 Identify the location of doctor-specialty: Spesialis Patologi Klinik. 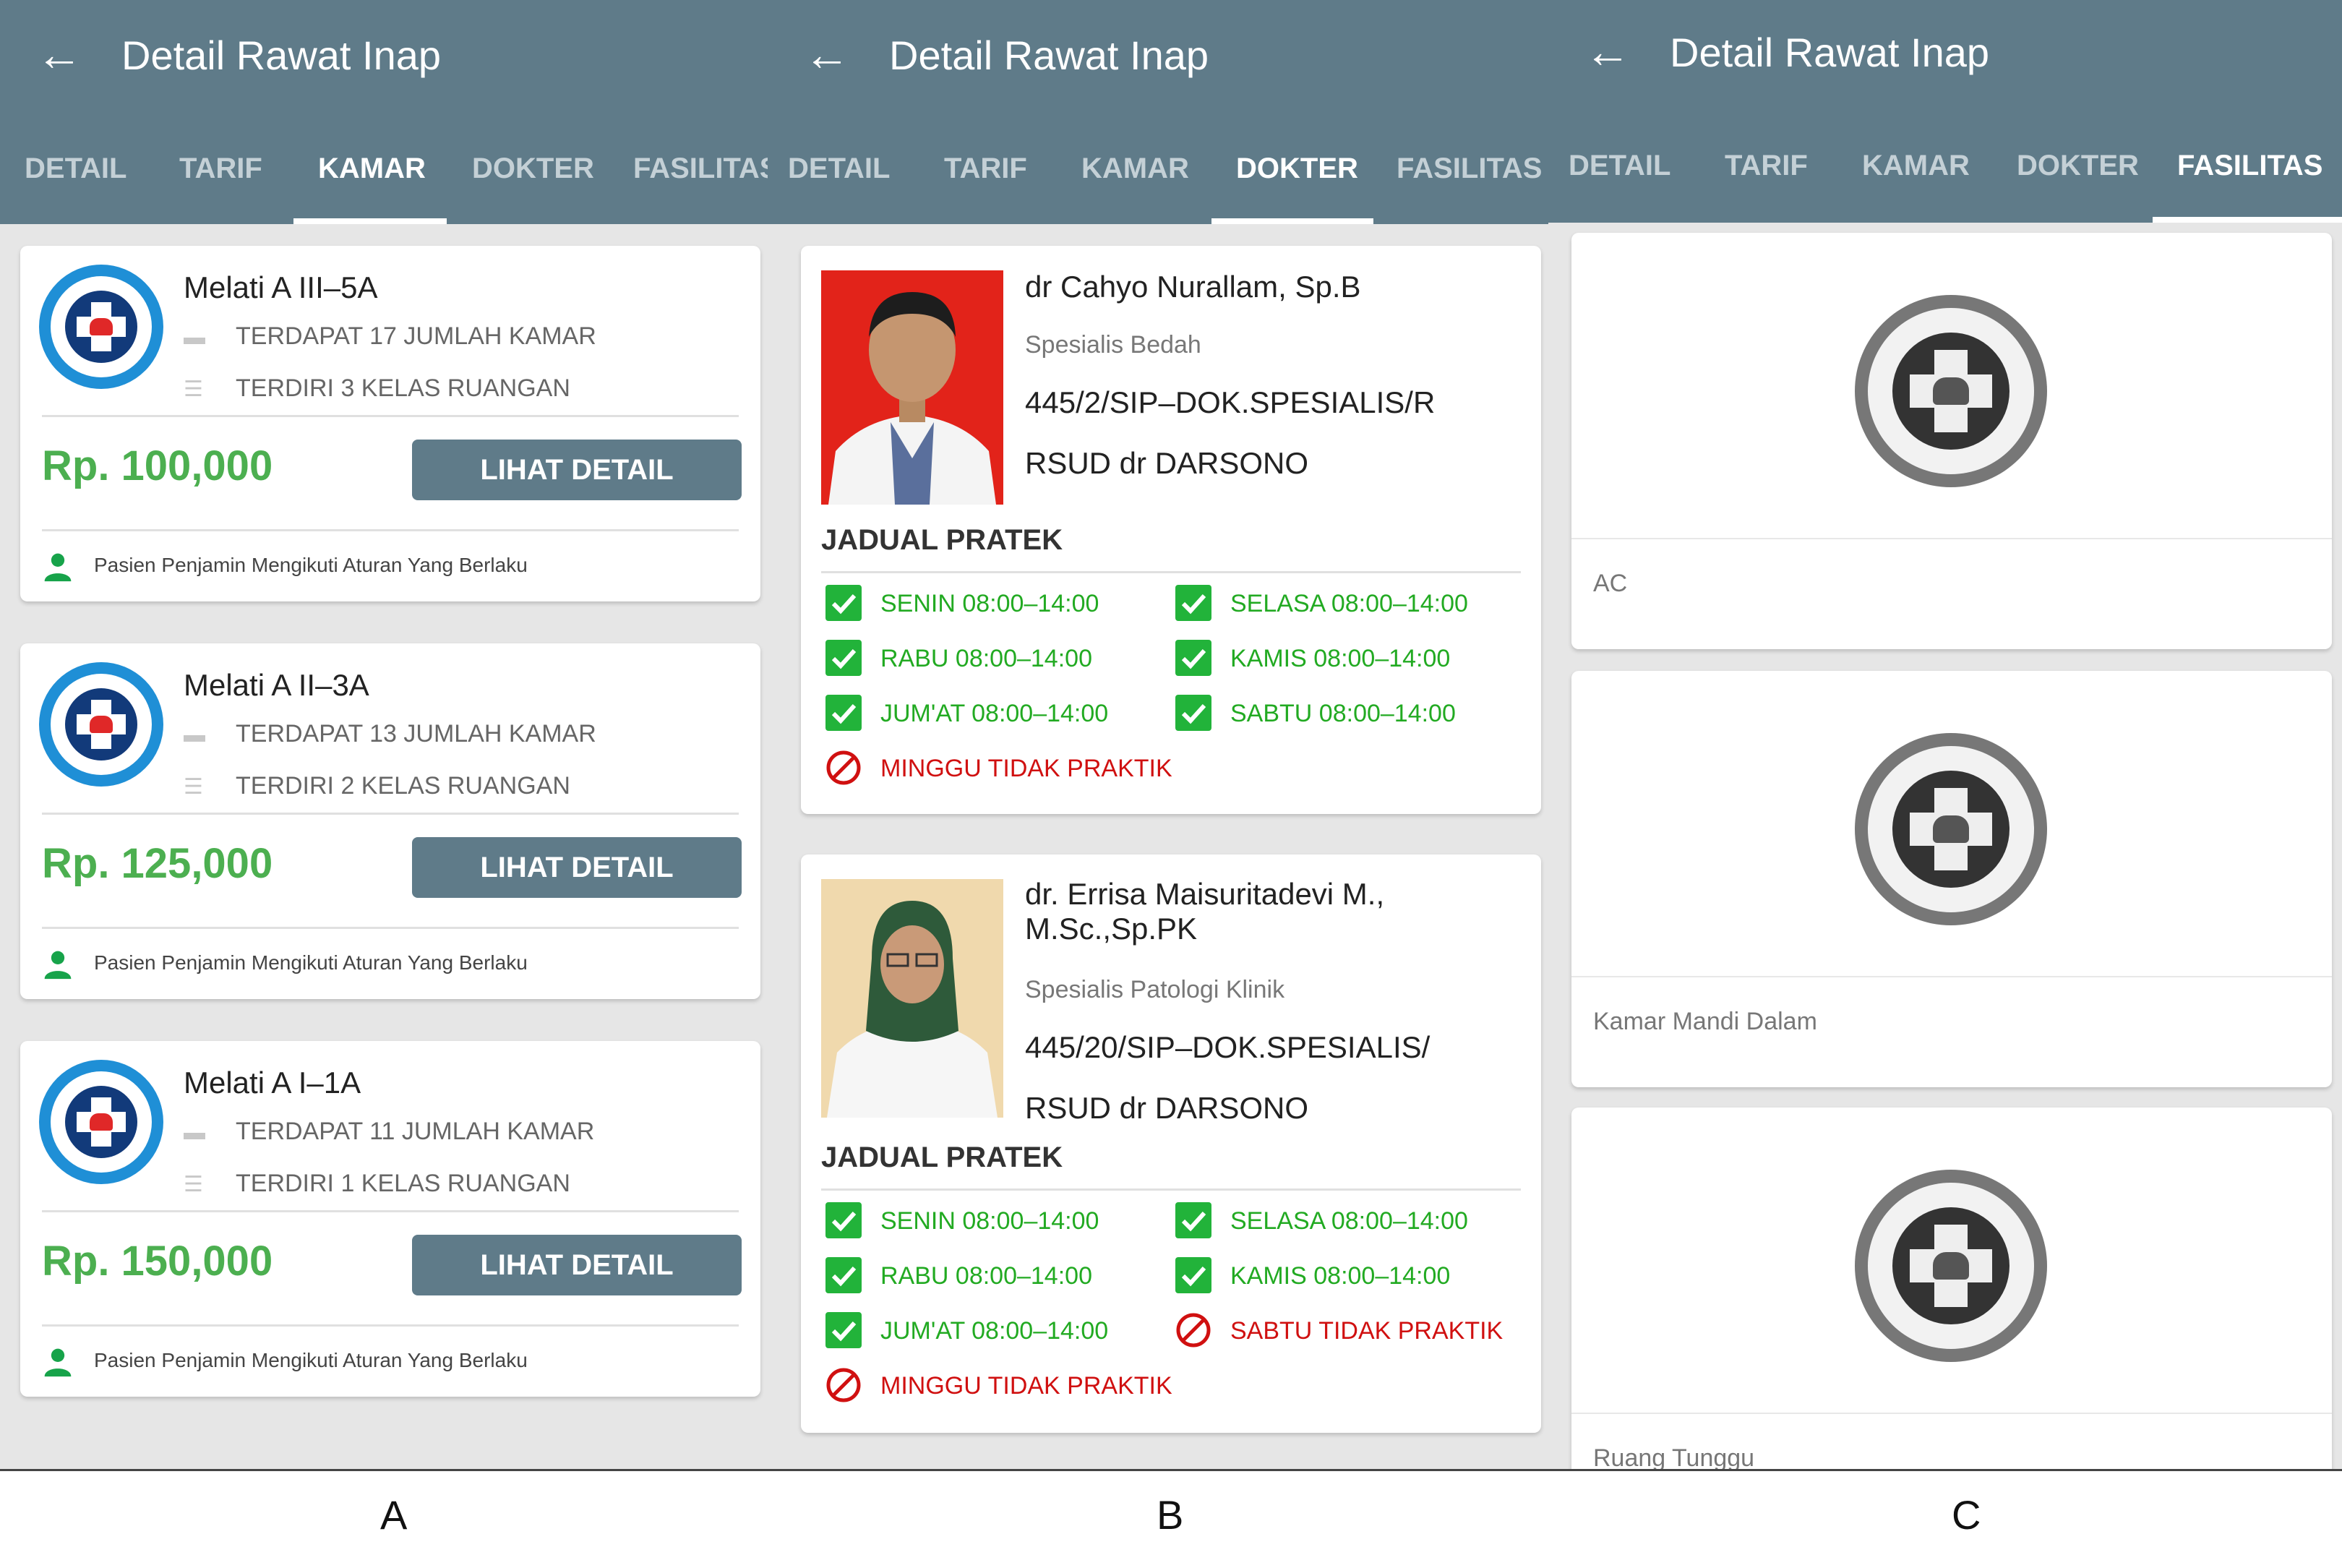
(1155, 989).